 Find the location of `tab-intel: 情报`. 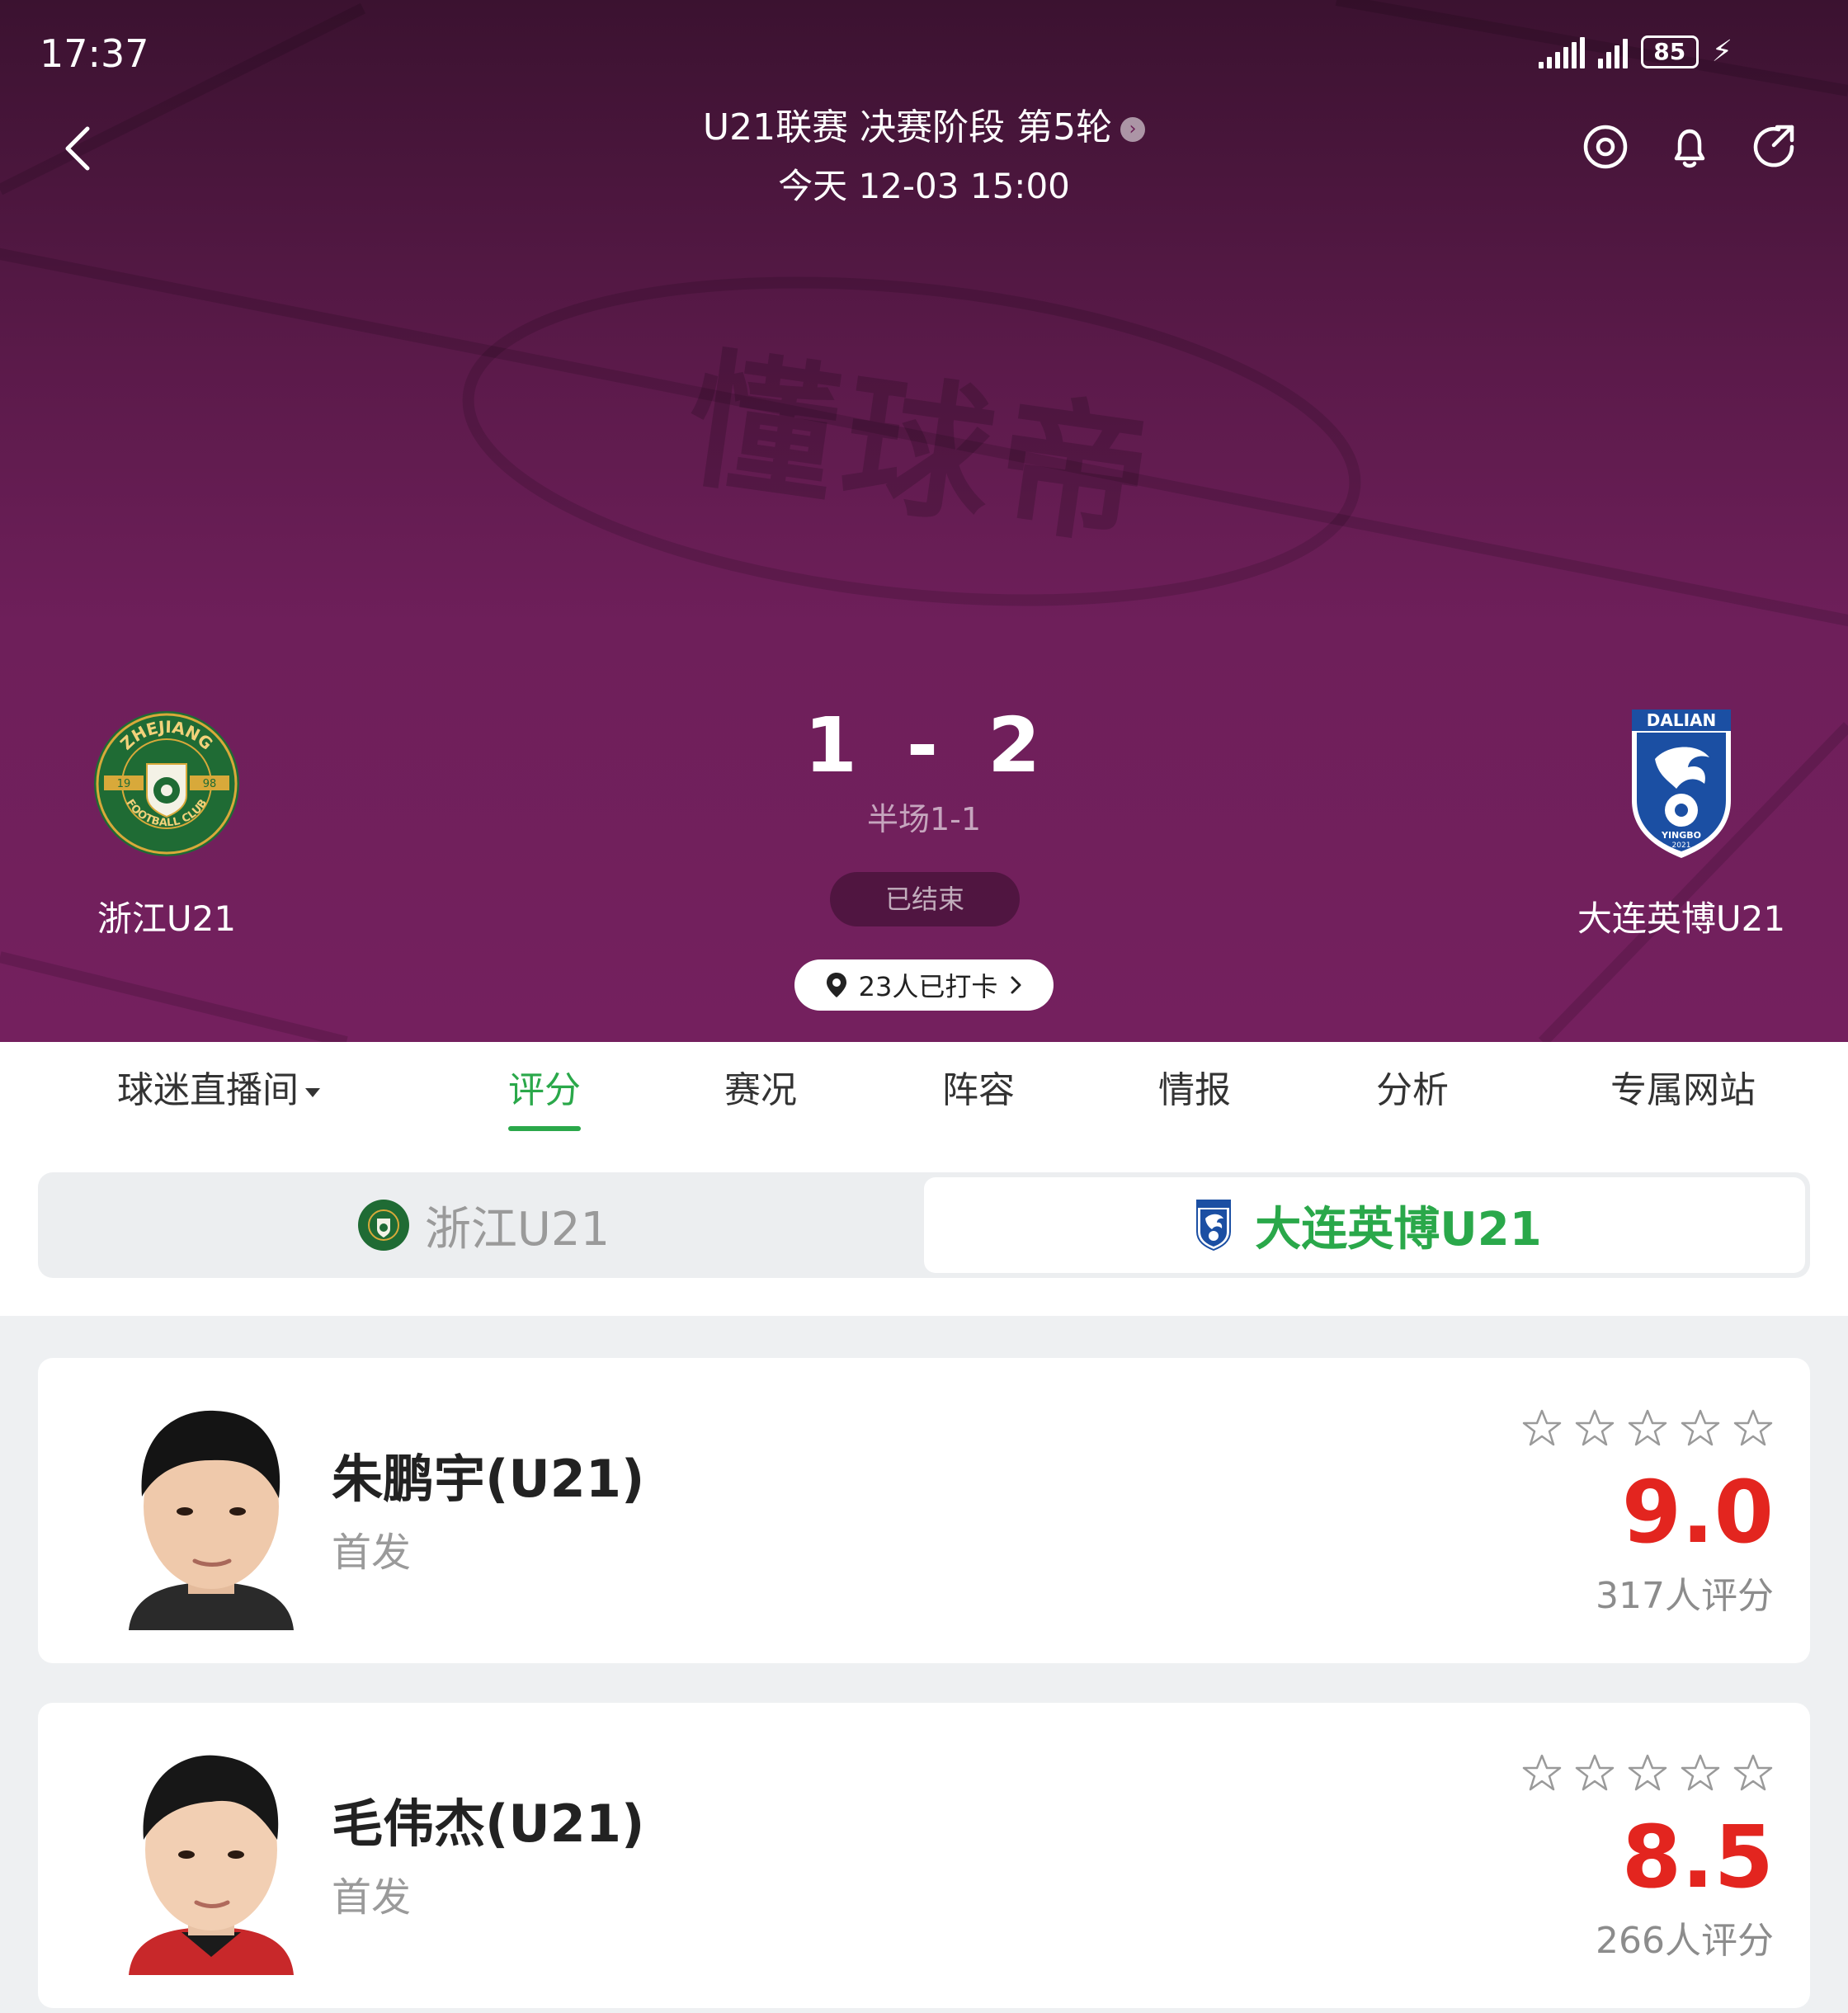

tab-intel: 情报 is located at coordinates (1194, 1088).